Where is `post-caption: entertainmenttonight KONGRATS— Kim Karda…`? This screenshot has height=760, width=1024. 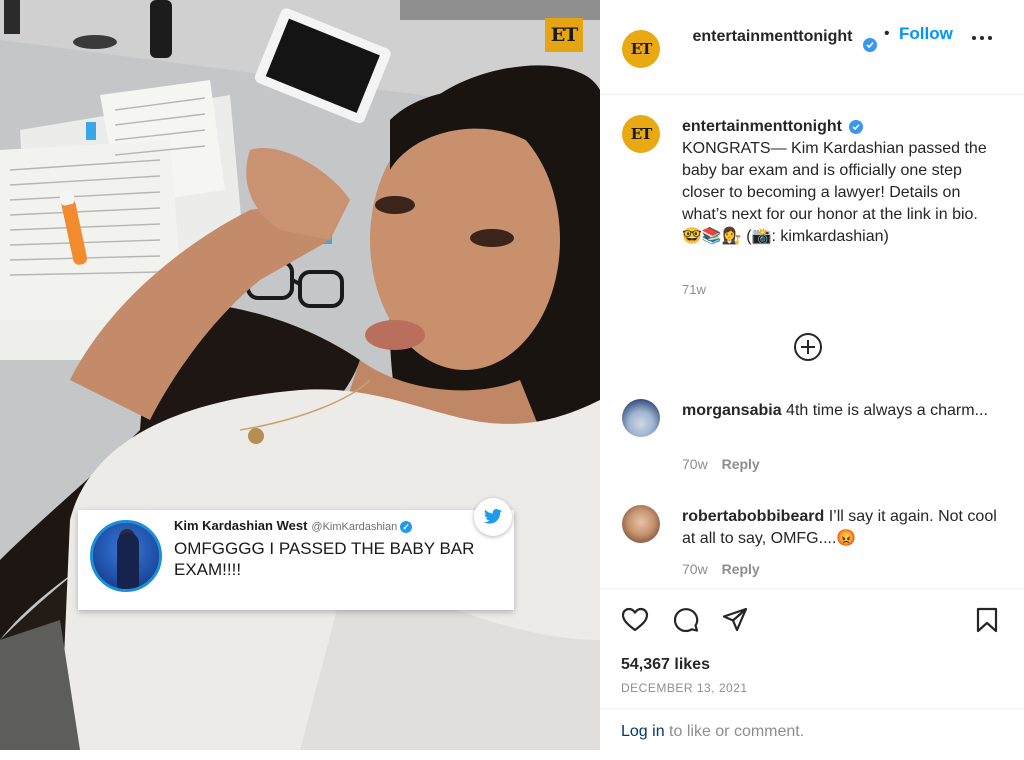
post-caption: entertainmenttonight KONGRATS— Kim Karda… is located at coordinates (842, 182).